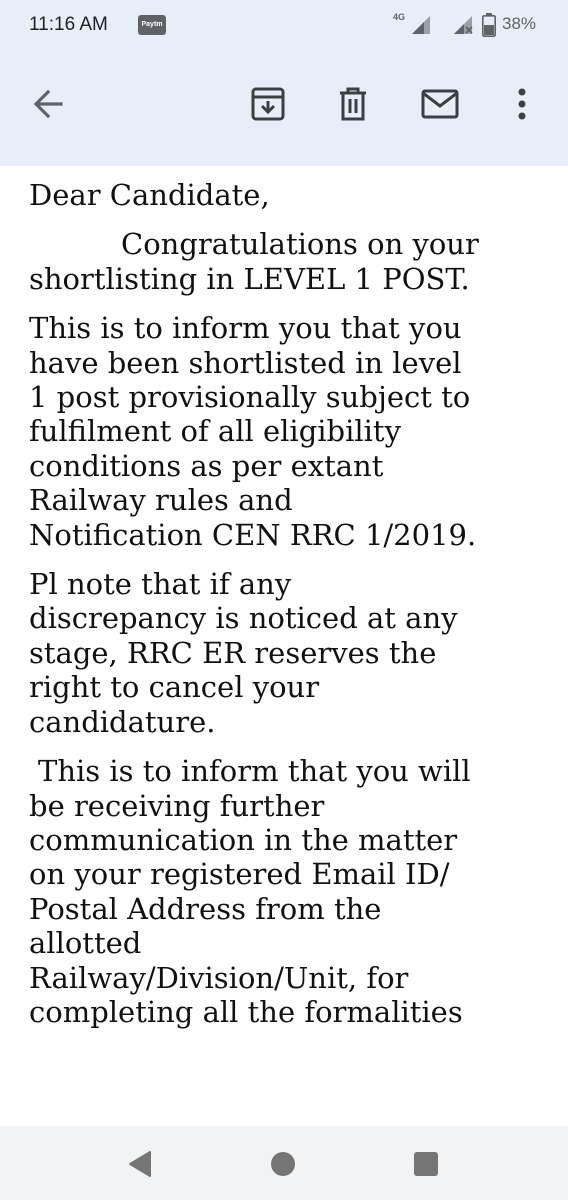 The width and height of the screenshot is (568, 1200). I want to click on recents-square-icon, so click(426, 1164).